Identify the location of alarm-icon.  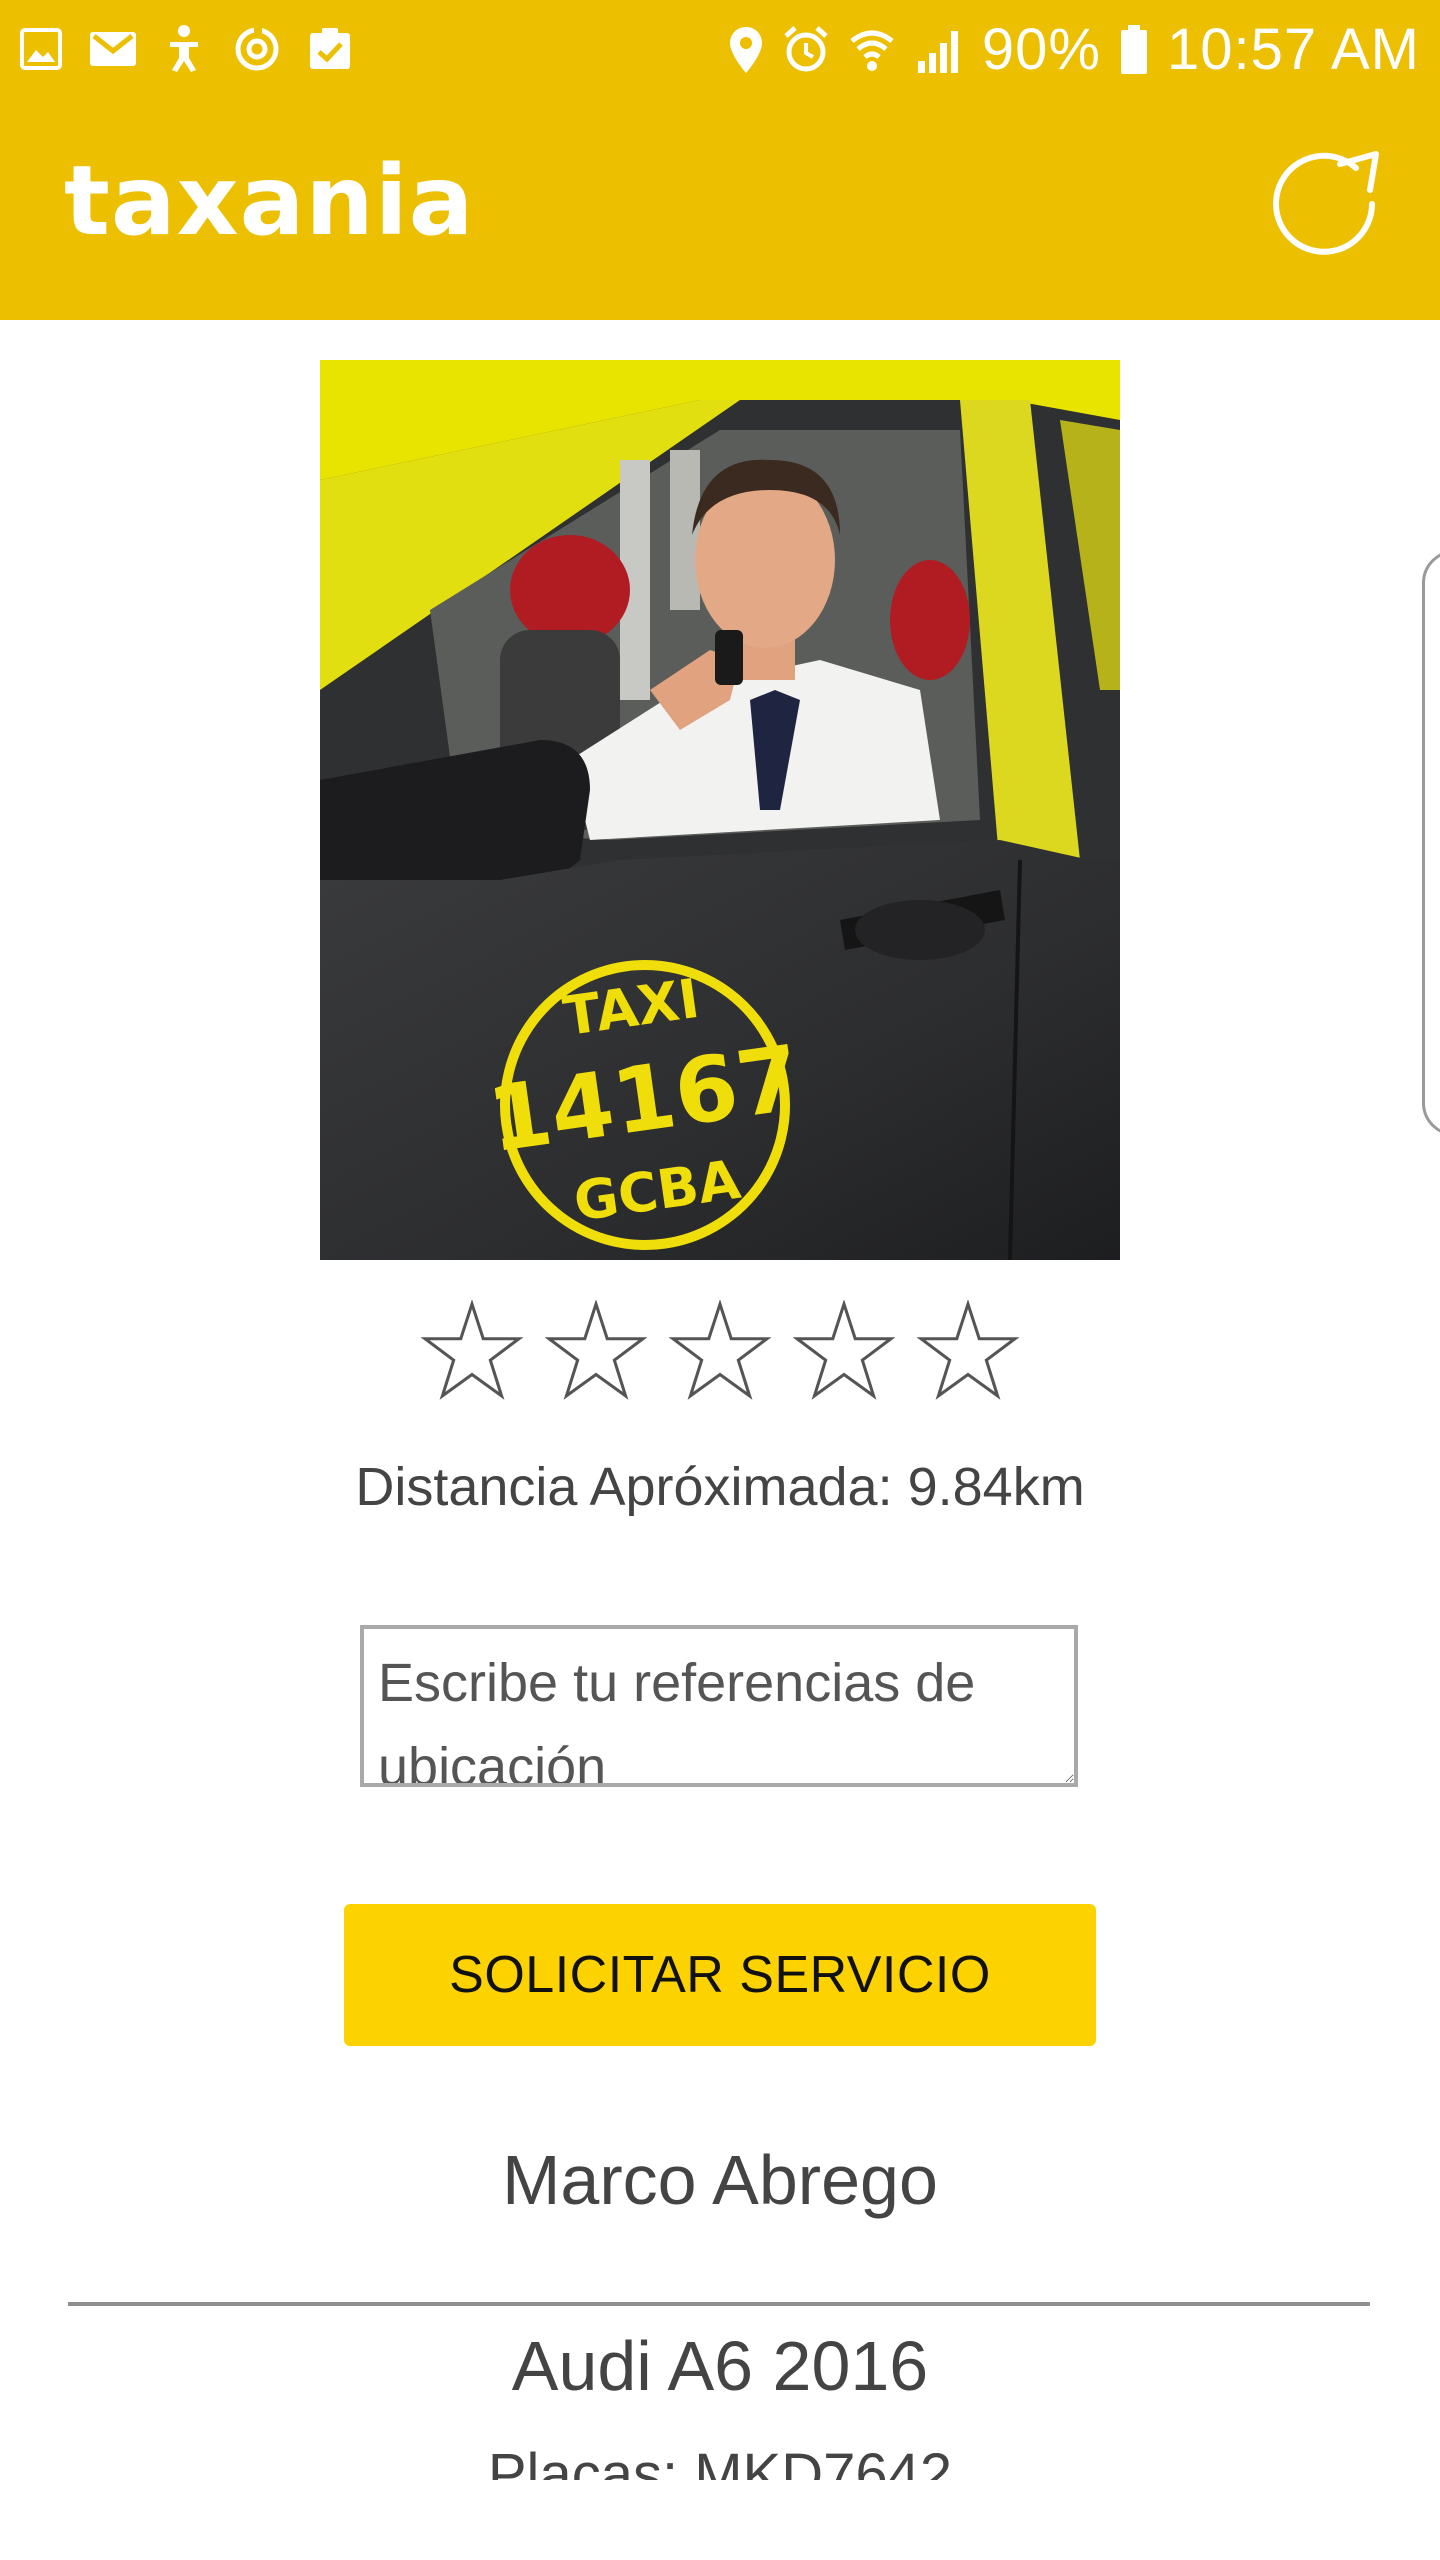
(806, 50).